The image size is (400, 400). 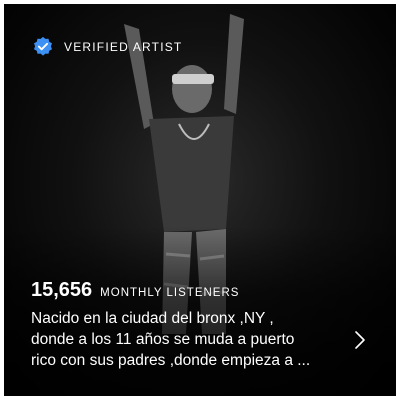 I want to click on verified-artist-label: VERIFIED ARTIST, so click(x=123, y=47).